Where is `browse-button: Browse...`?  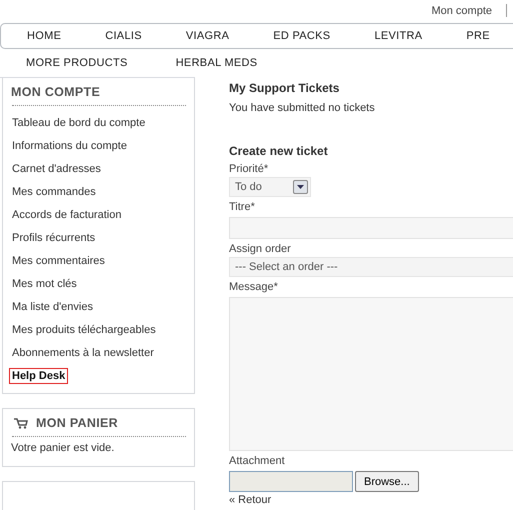
browse-button: Browse... is located at coordinates (387, 481).